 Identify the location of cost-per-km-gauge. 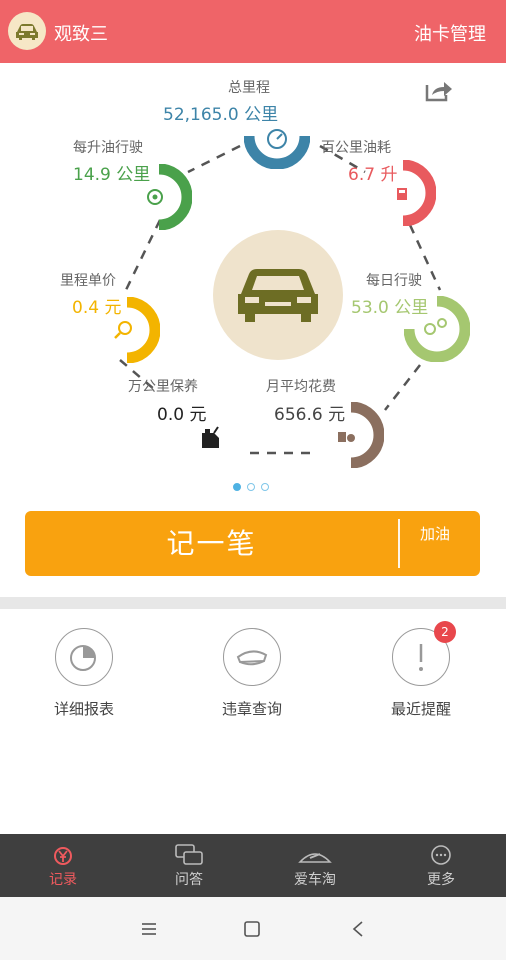
(127, 330).